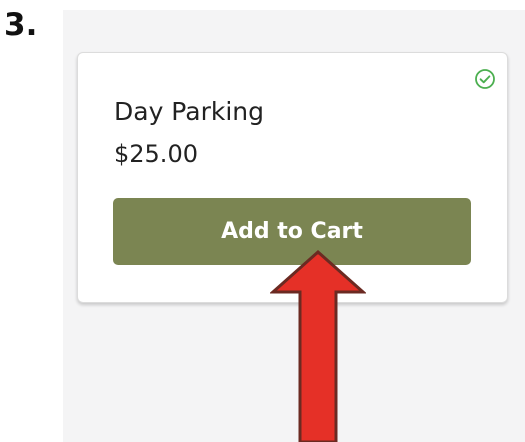 The image size is (525, 442). What do you see at coordinates (485, 79) in the screenshot?
I see `check-circle-icon` at bounding box center [485, 79].